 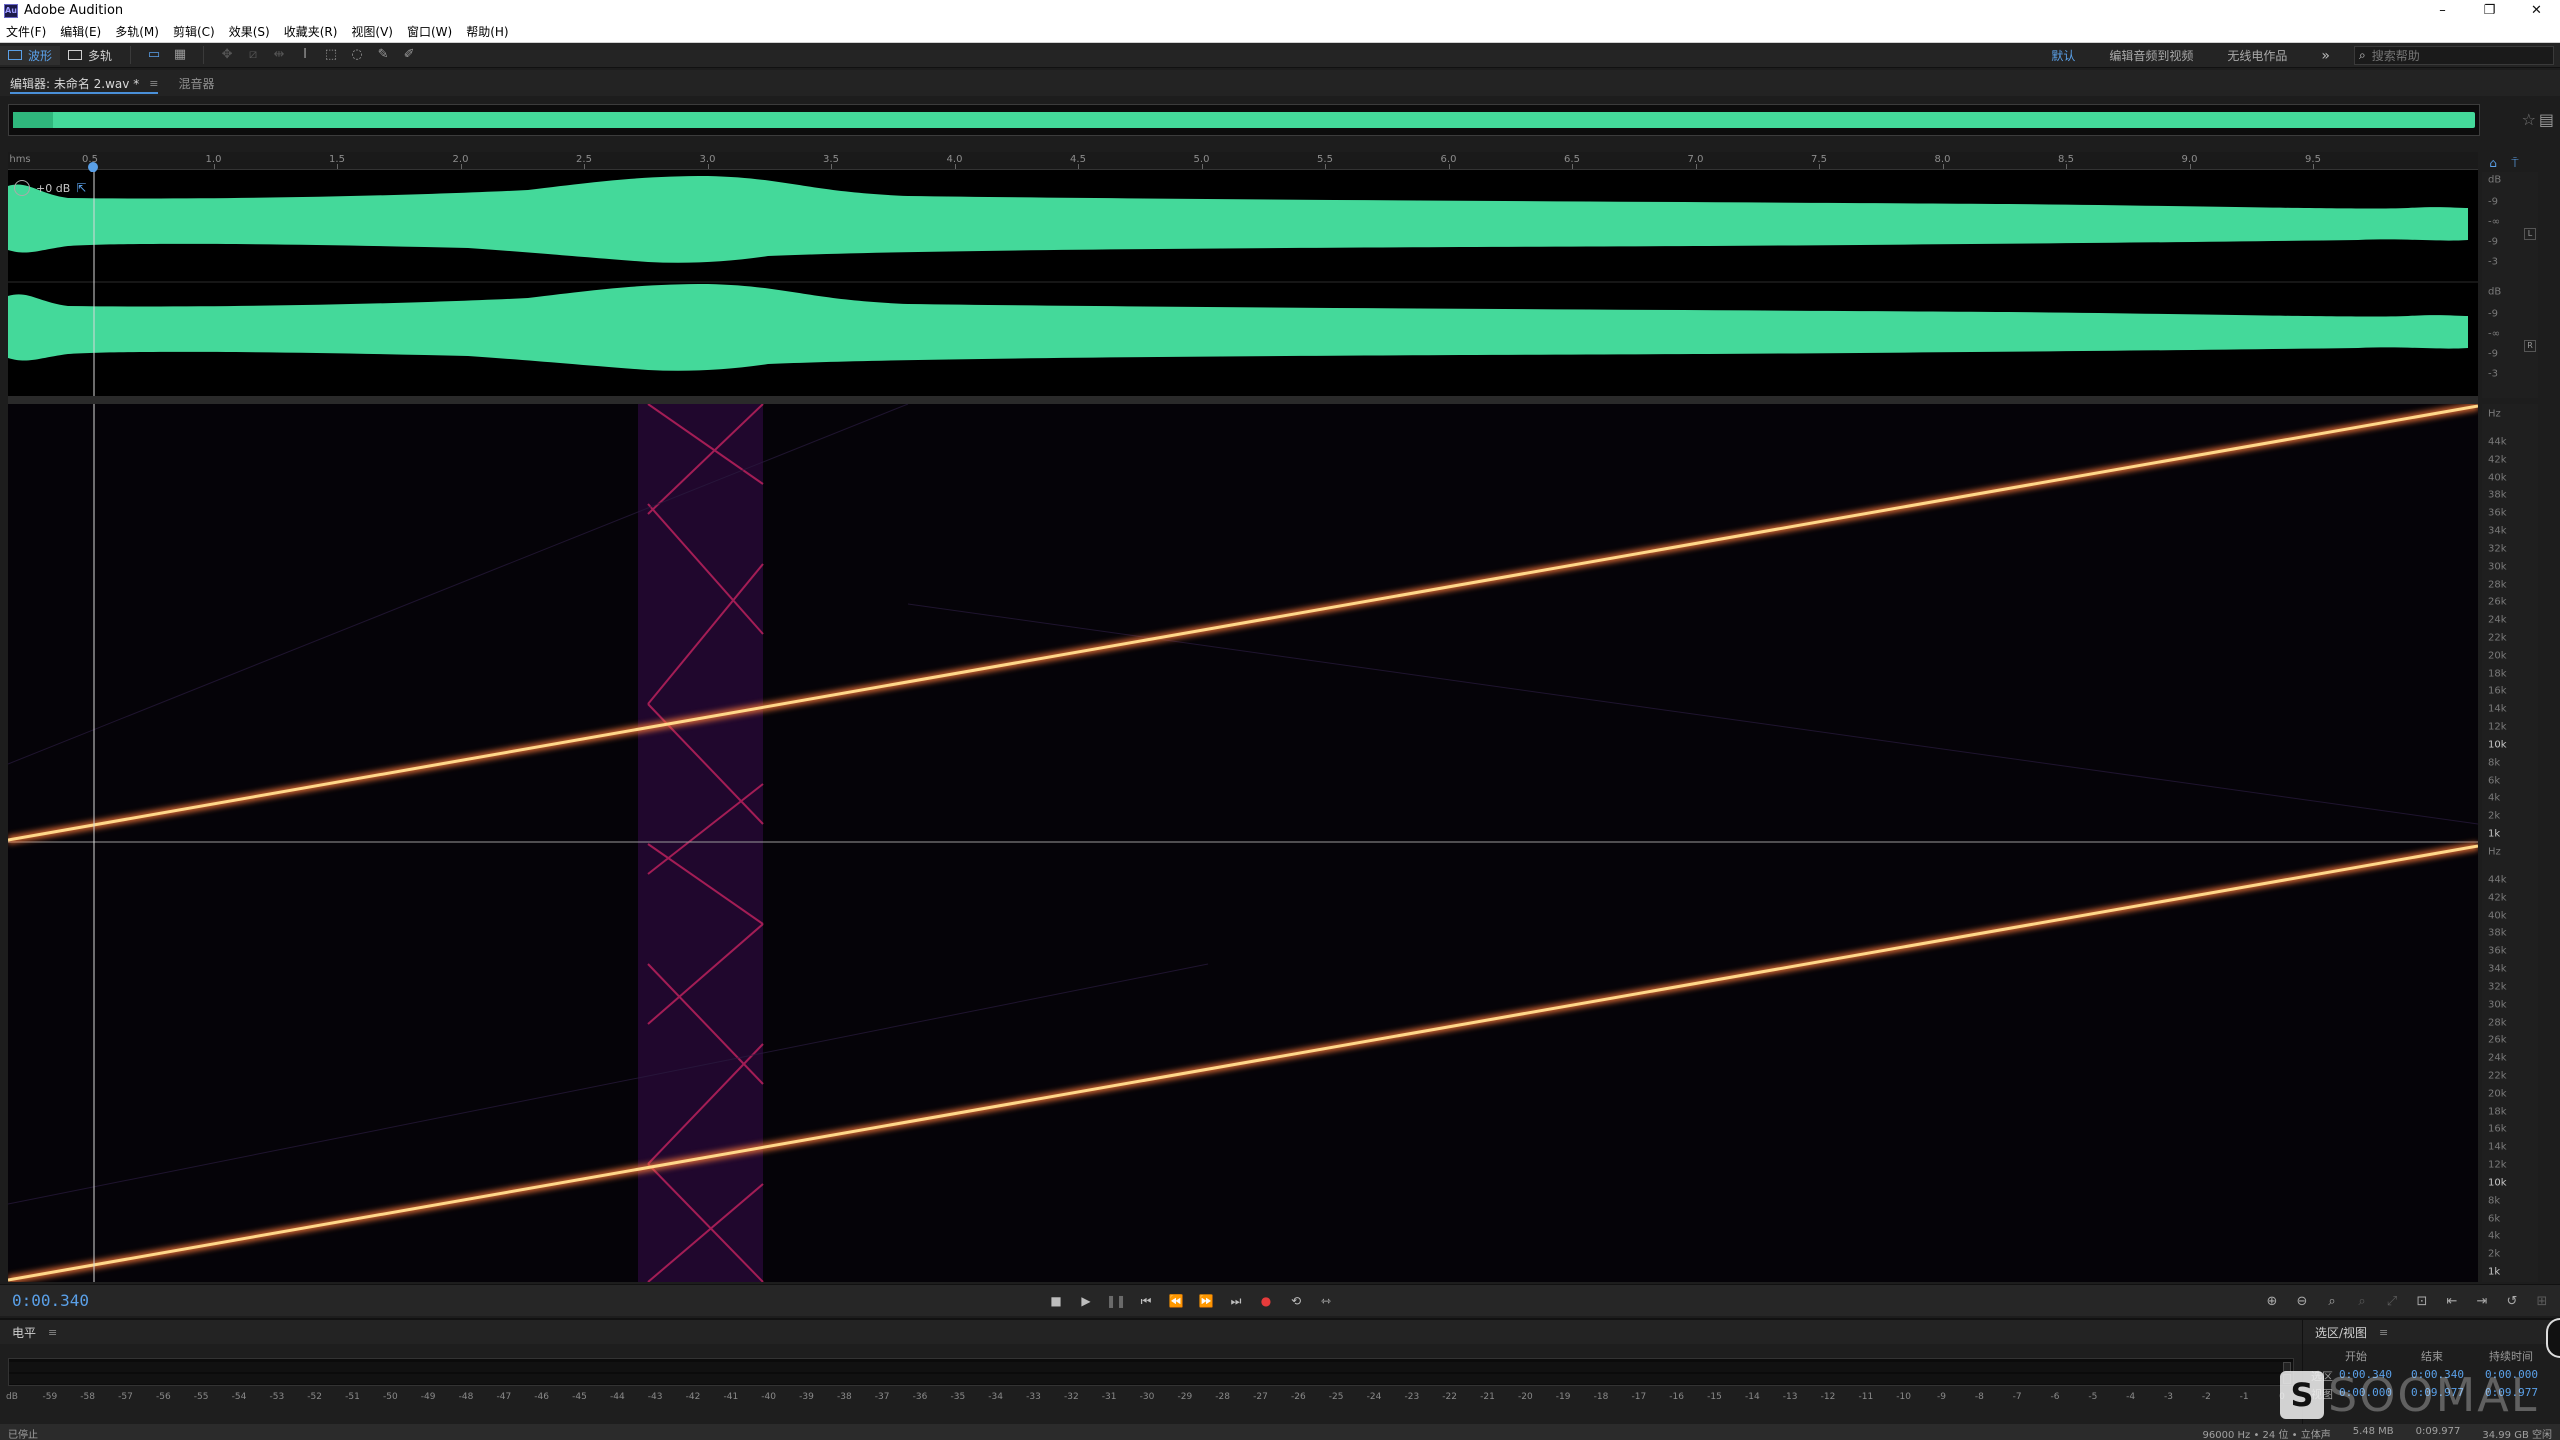 I want to click on zoom-out-amplitude-icon: ⊖, so click(x=2302, y=1301).